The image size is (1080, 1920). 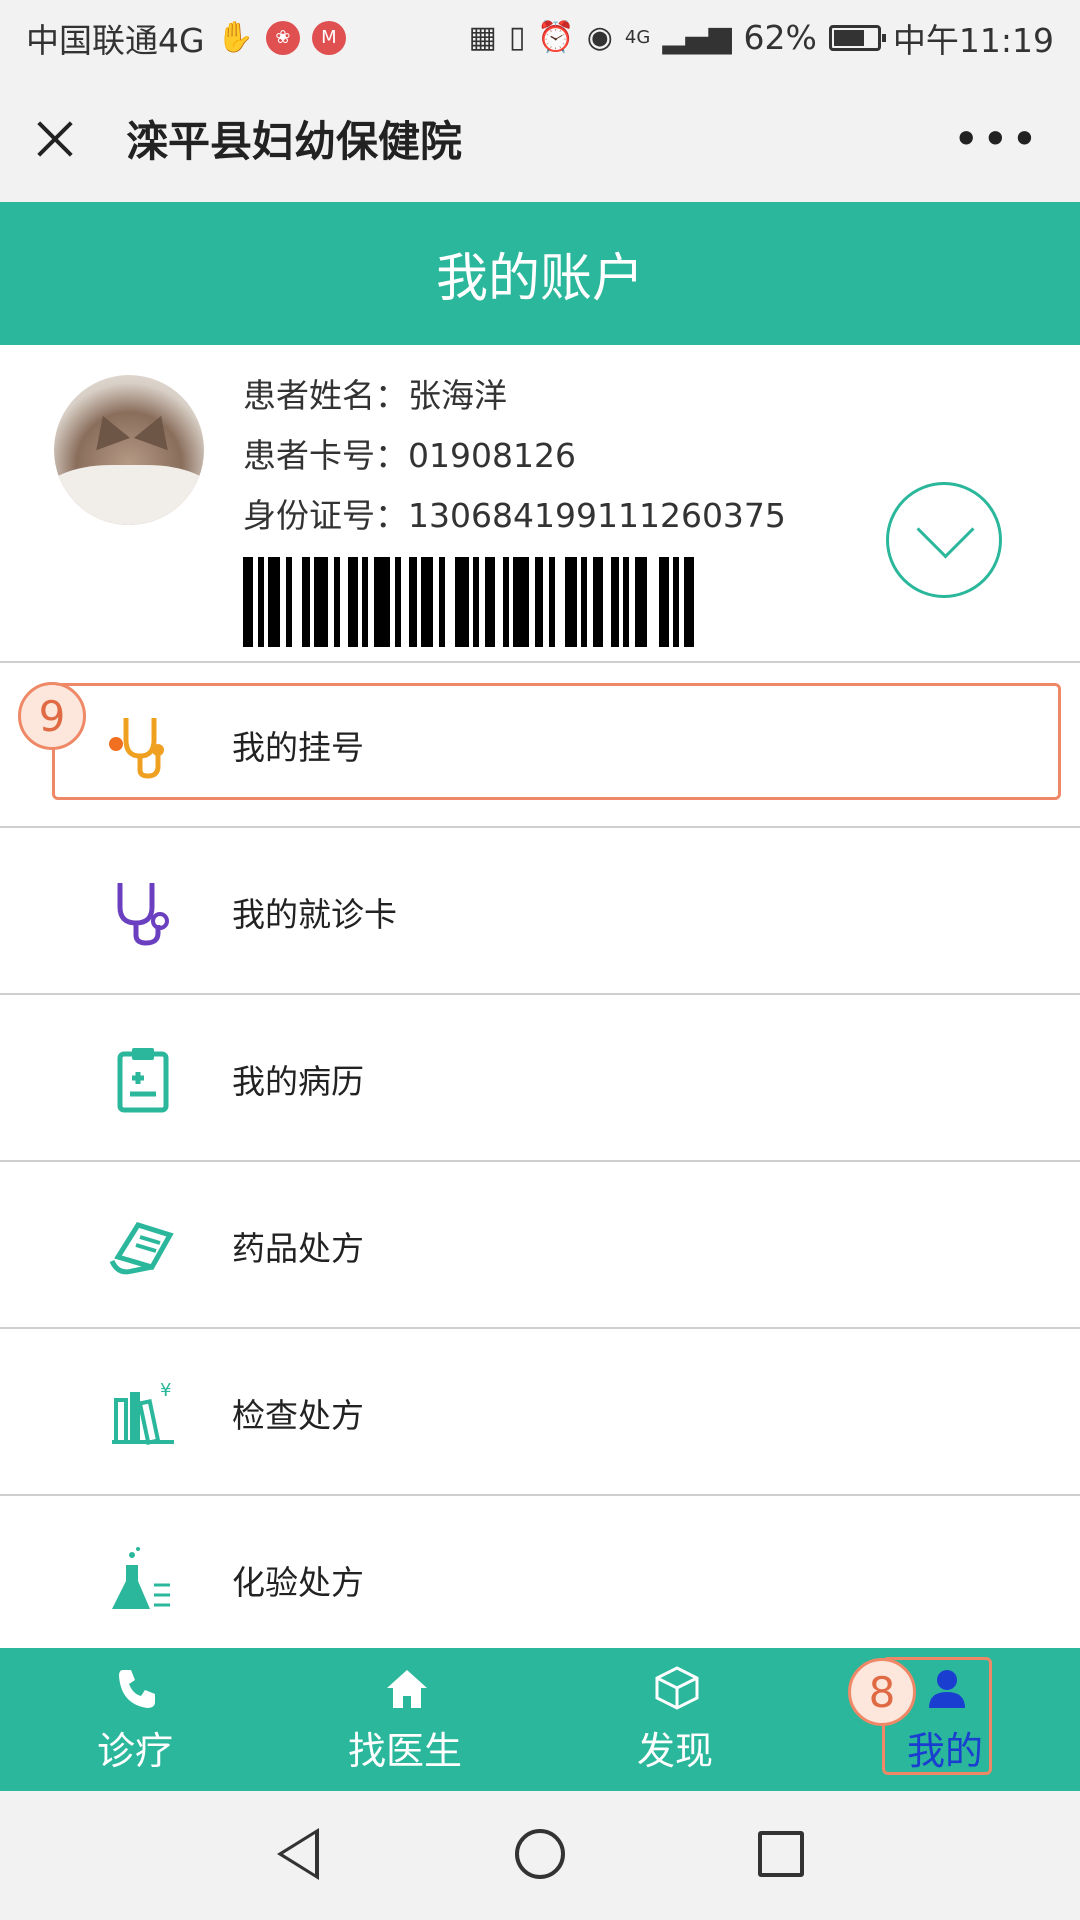 What do you see at coordinates (481, 602) in the screenshot?
I see `barcode` at bounding box center [481, 602].